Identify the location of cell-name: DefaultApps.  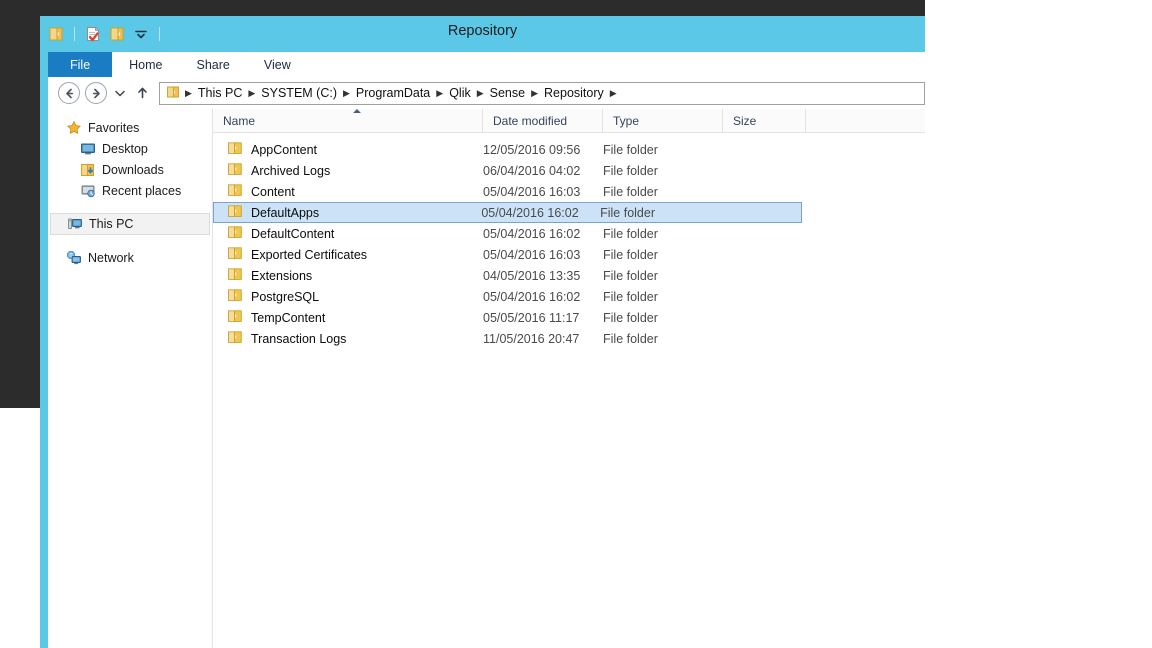
(347, 212).